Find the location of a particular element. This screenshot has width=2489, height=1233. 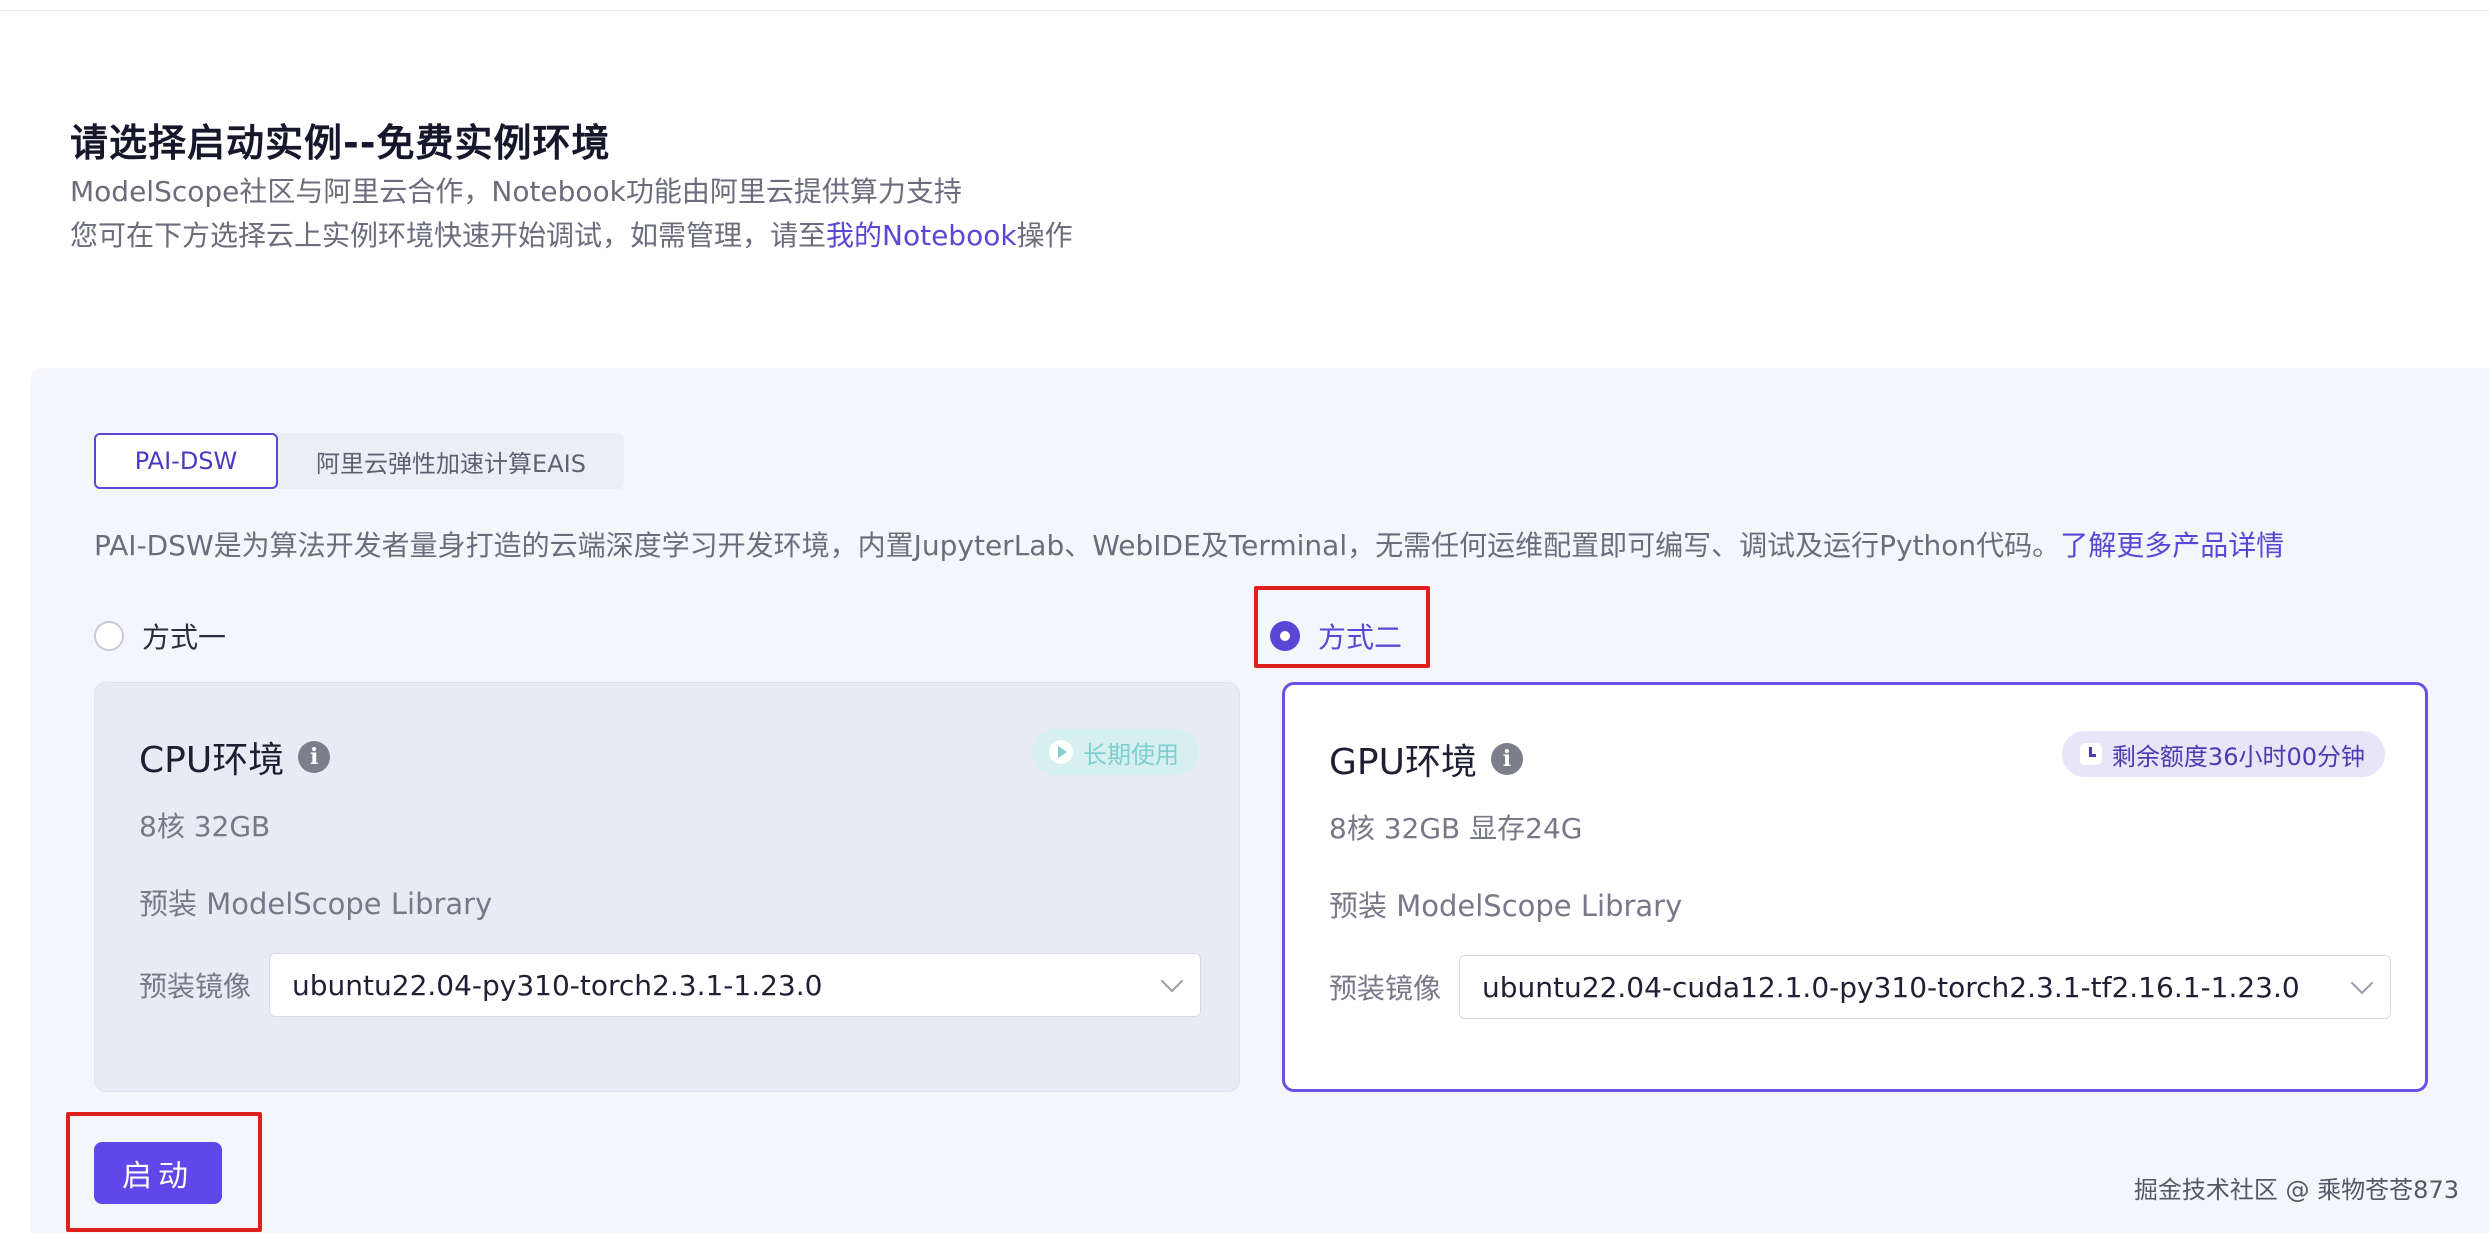

long-term-badge: 长期使用 is located at coordinates (1115, 752).